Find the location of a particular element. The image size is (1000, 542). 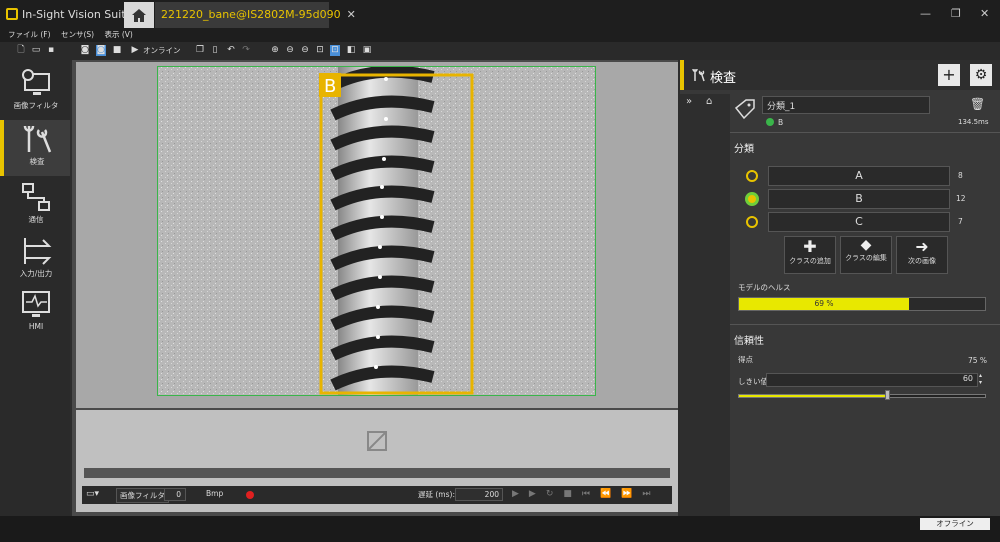

nav-communication: 通信 is located at coordinates (36, 206).